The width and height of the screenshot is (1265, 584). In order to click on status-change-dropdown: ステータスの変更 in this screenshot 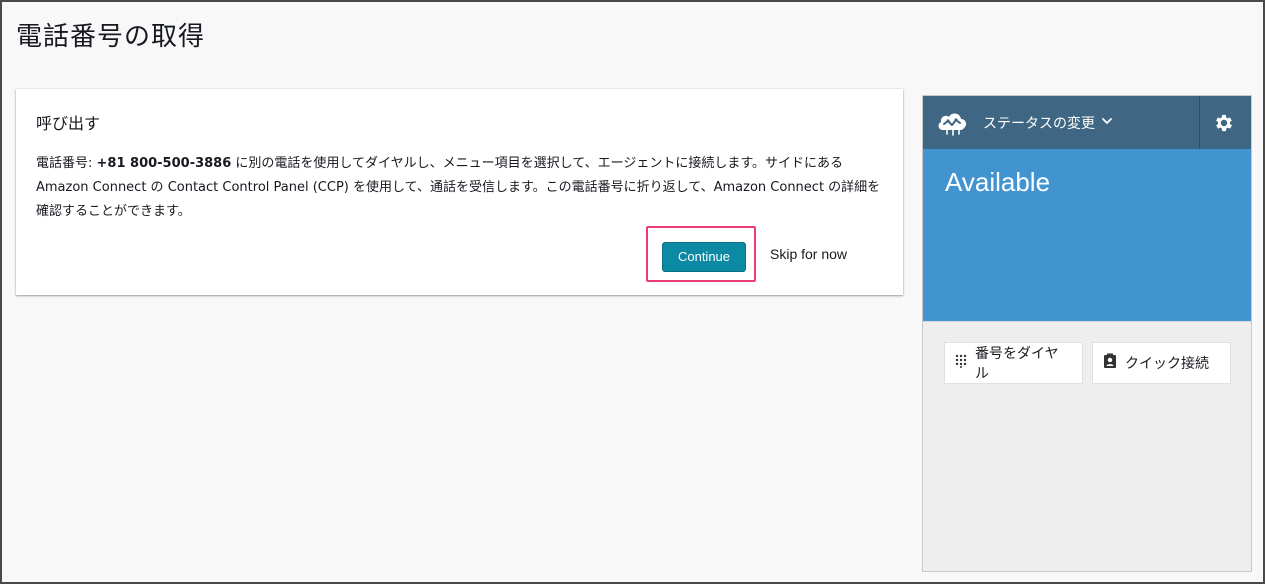, I will do `click(1048, 123)`.